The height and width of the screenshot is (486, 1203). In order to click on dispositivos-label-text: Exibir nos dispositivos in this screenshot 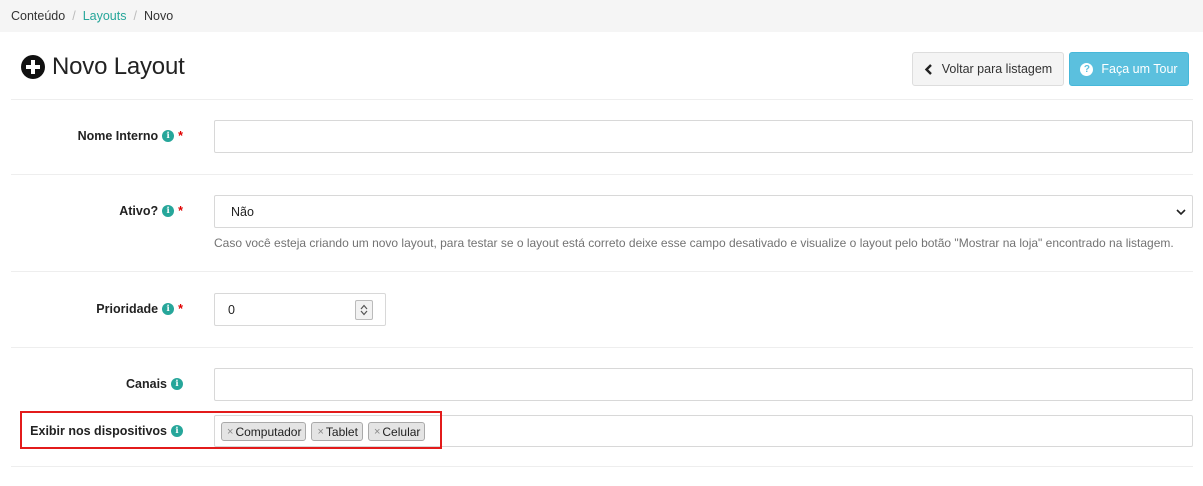, I will do `click(98, 431)`.